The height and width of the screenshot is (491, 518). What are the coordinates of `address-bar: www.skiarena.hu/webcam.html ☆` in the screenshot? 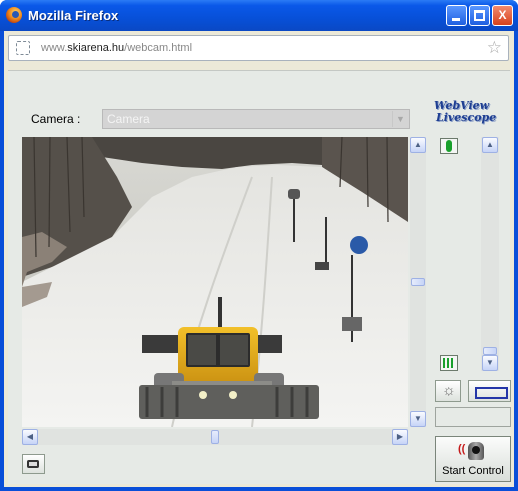 It's located at (258, 48).